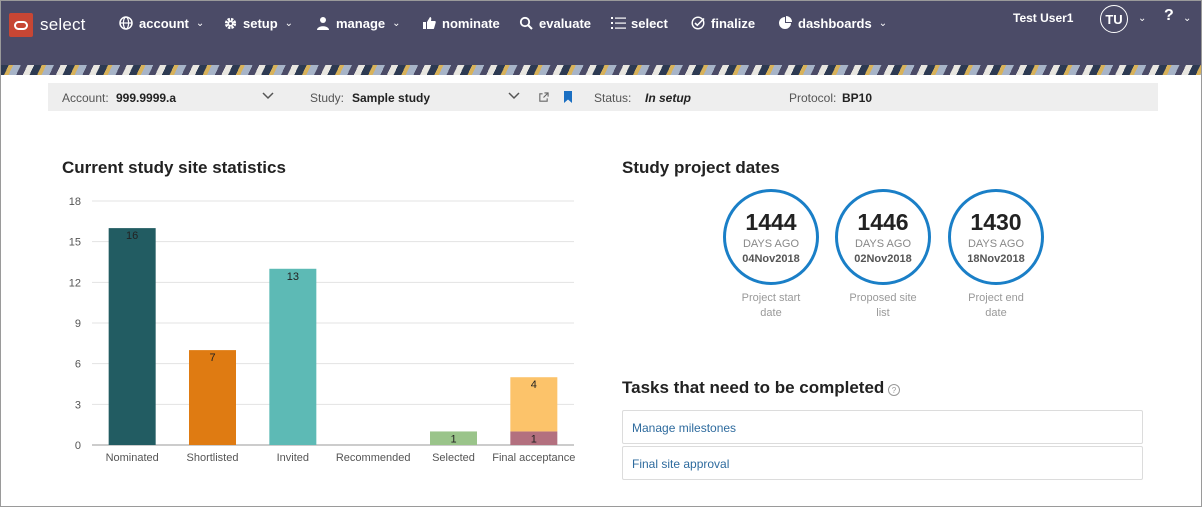  What do you see at coordinates (75, 283) in the screenshot?
I see `y-tick-label: 12` at bounding box center [75, 283].